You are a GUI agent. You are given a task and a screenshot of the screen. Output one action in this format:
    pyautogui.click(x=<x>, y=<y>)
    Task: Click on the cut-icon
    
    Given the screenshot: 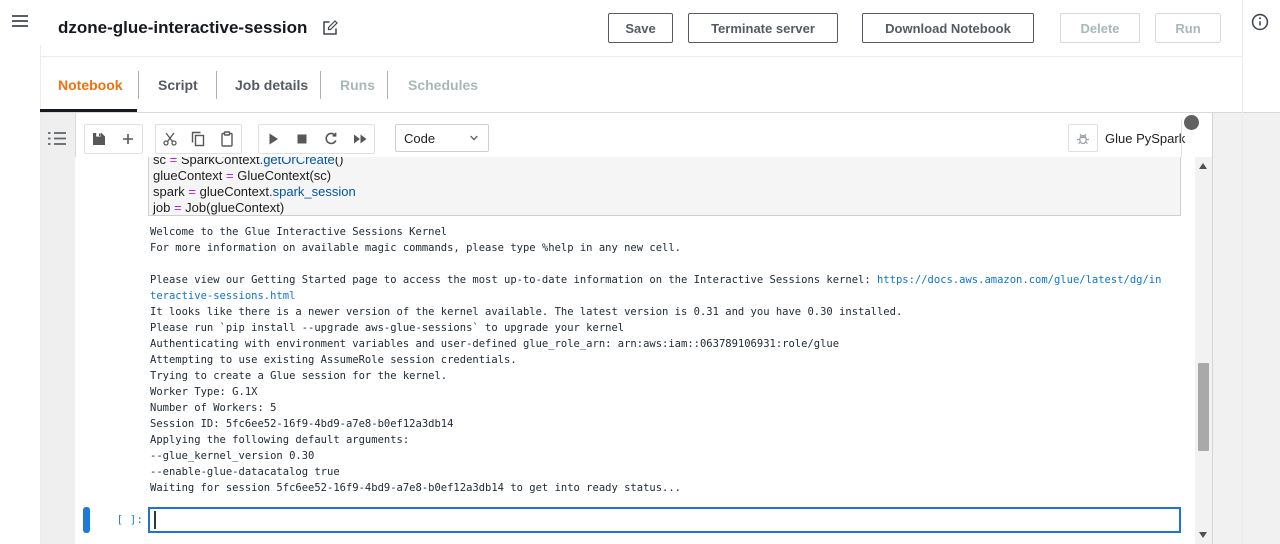 What is the action you would take?
    pyautogui.click(x=170, y=139)
    